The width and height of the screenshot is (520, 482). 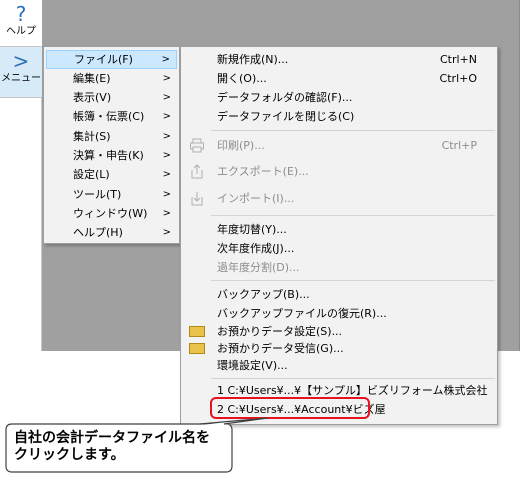 I want to click on callout-line-1: 自社の会計データファイル名を, so click(x=112, y=438).